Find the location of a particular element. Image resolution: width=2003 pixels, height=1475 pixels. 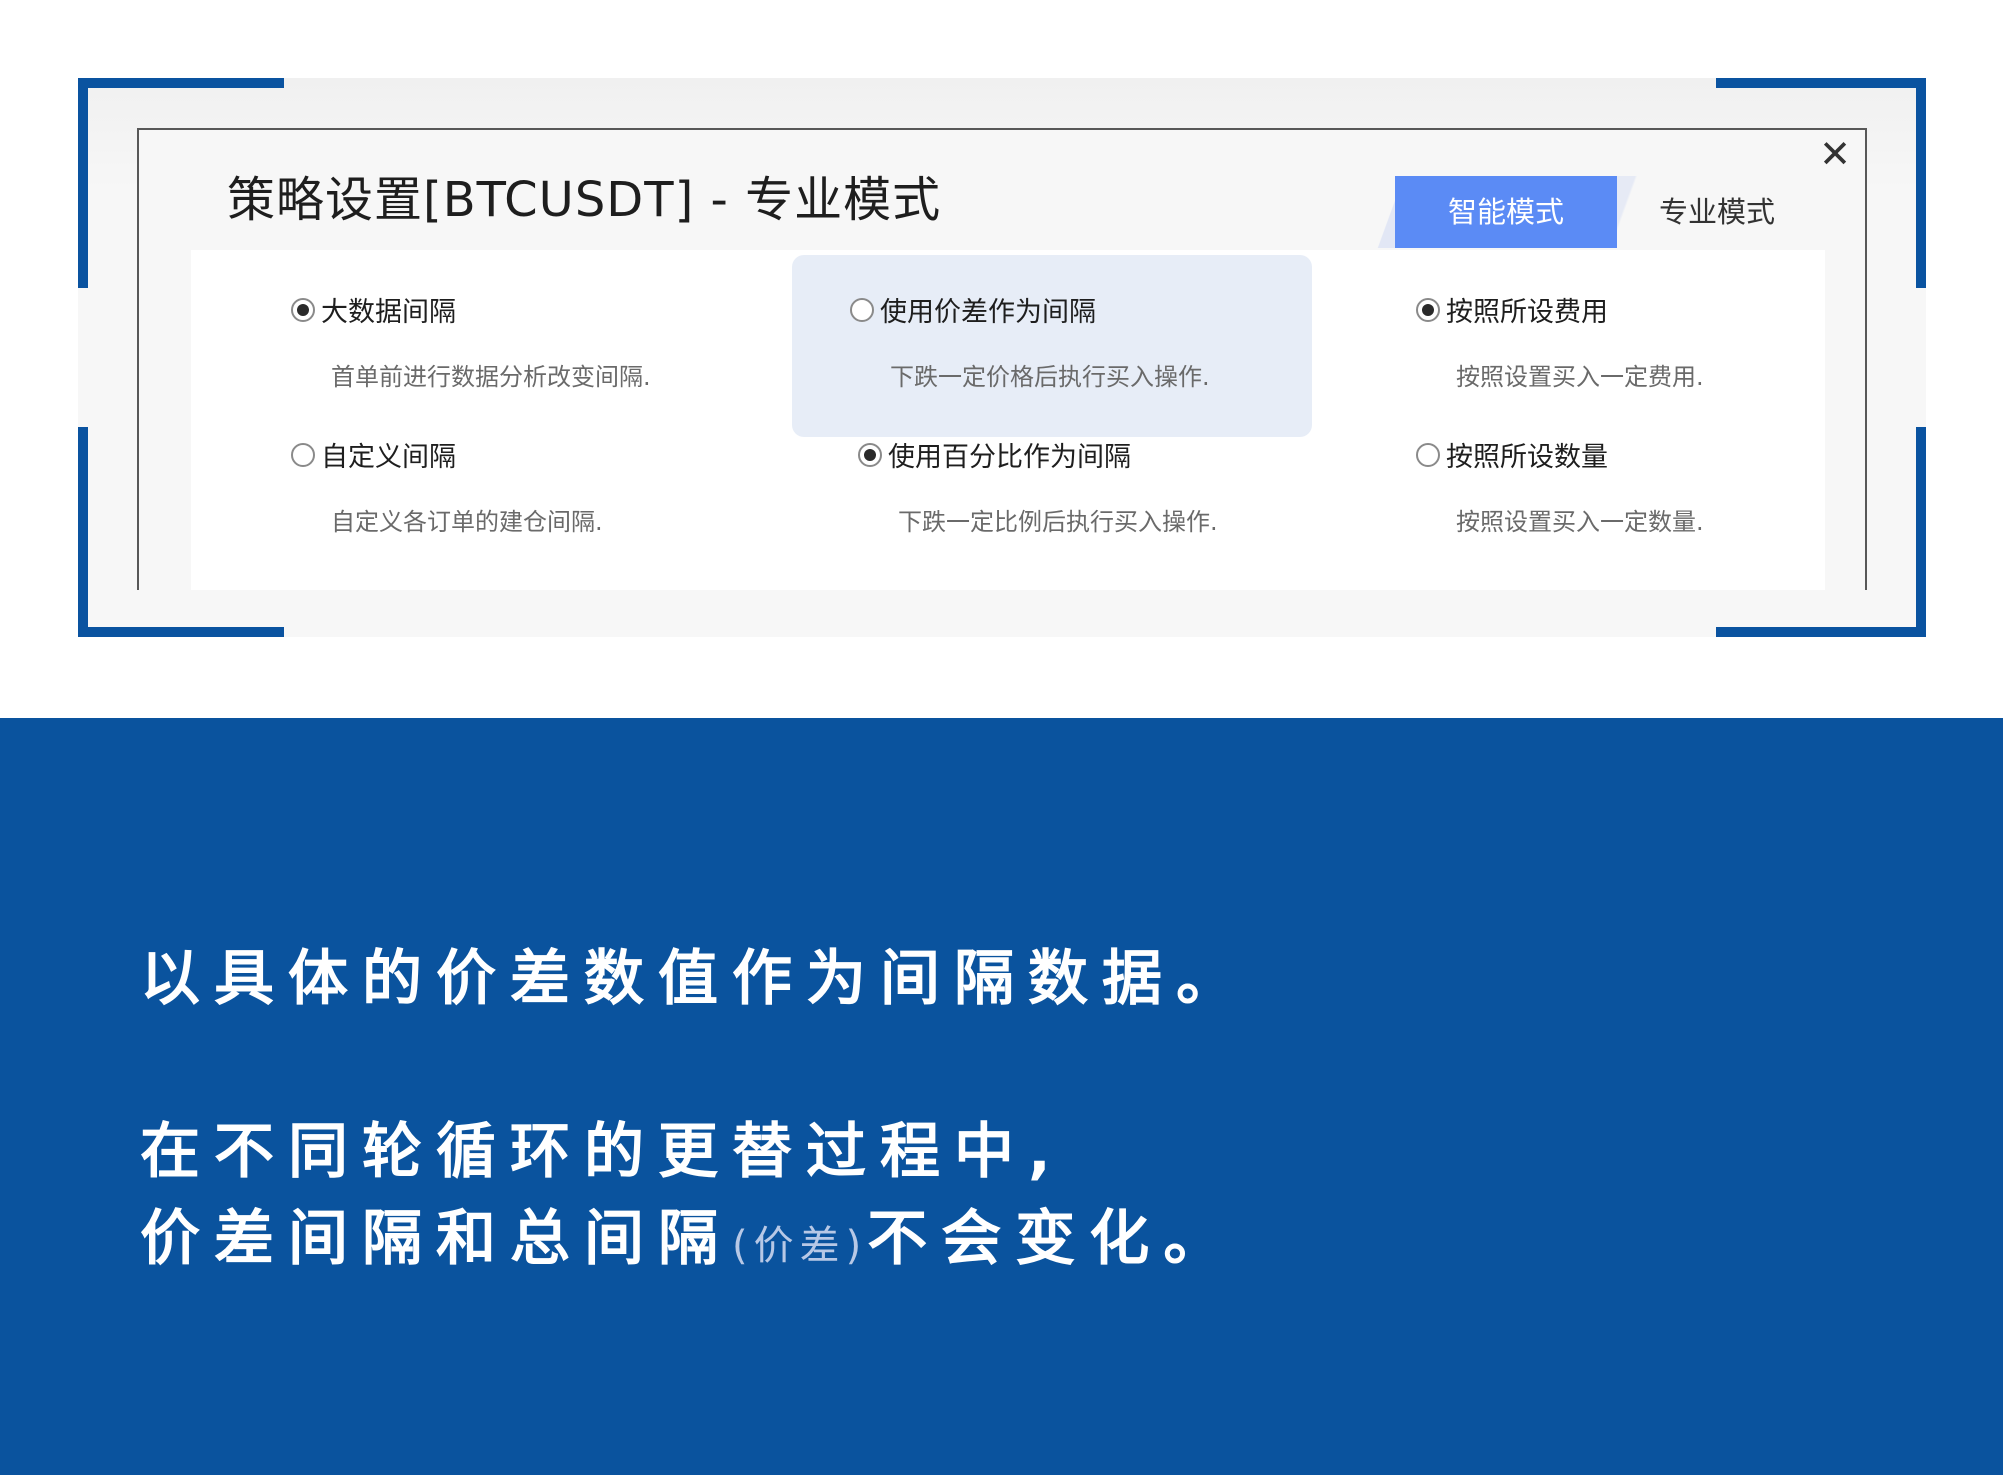

option-percent-interval: 使用百分比作为间隔 下跌一定比例后执行买入操作. is located at coordinates (1018, 465).